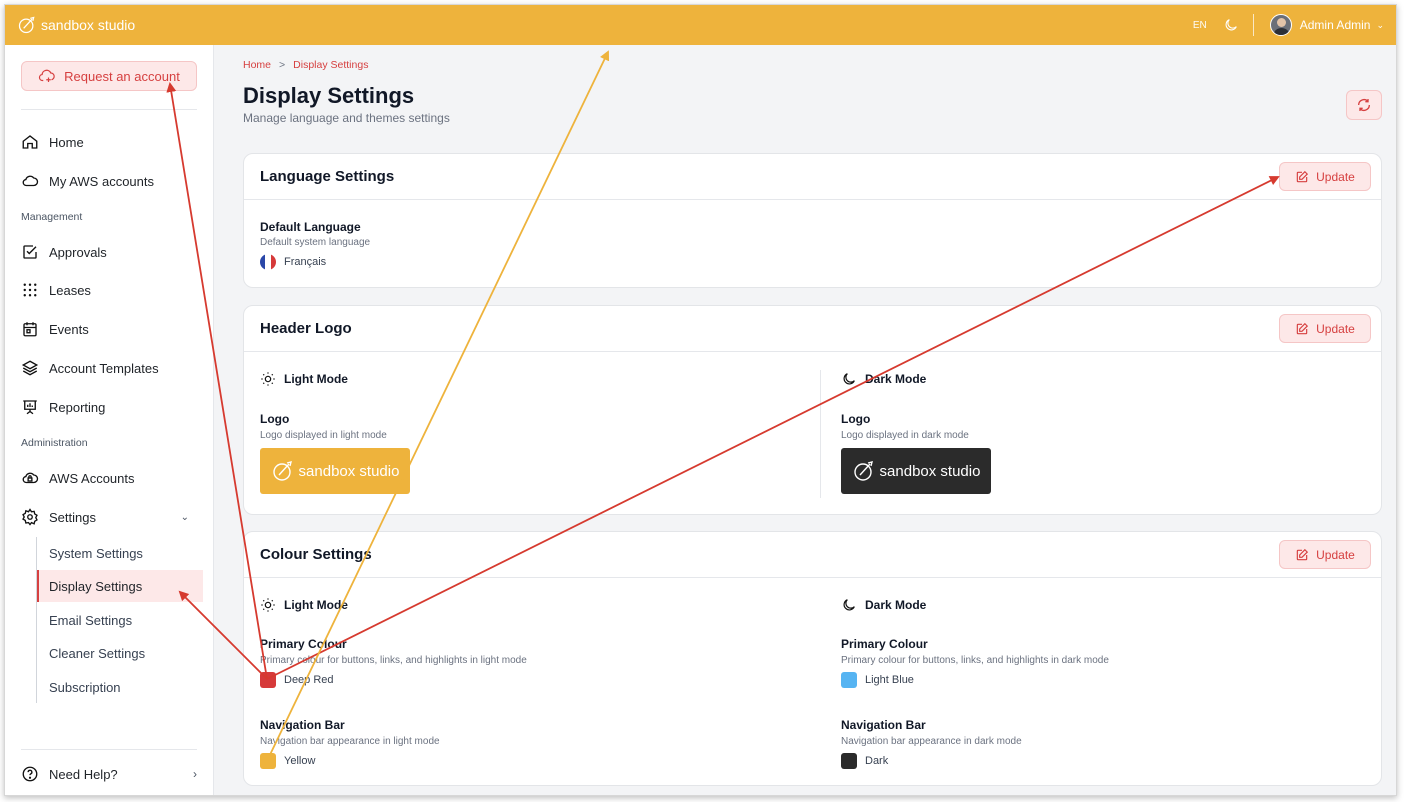 The height and width of the screenshot is (802, 1407). Describe the element at coordinates (275, 419) in the screenshot. I see `field-label: Logo` at that location.